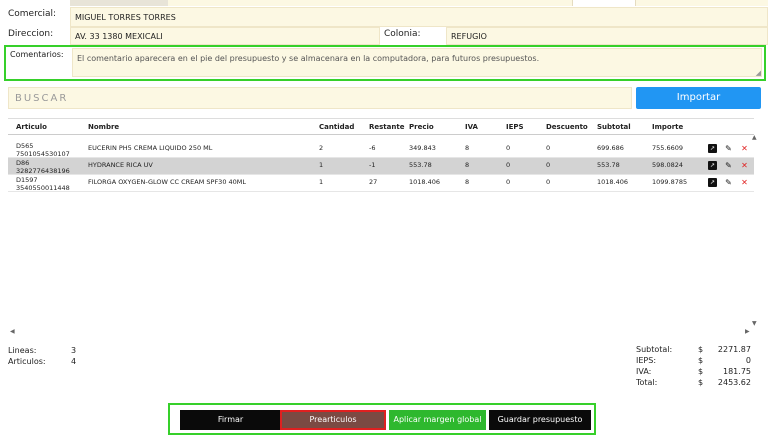 The height and width of the screenshot is (436, 768). What do you see at coordinates (402, 34) in the screenshot?
I see `colonia-label: Colonia:` at bounding box center [402, 34].